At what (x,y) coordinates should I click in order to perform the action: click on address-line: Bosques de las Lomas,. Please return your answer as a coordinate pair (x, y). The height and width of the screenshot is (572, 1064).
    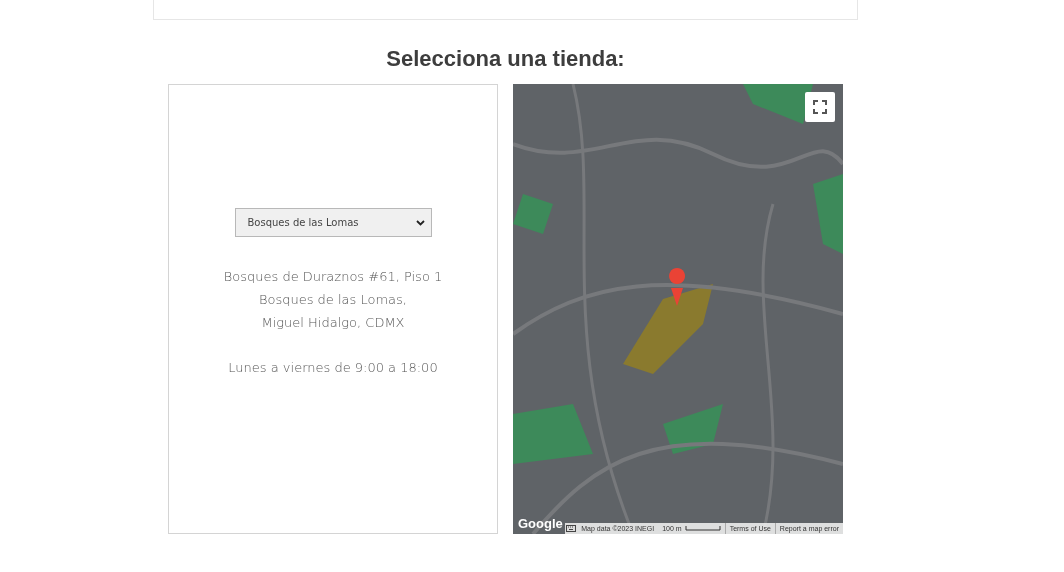
    Looking at the image, I should click on (333, 300).